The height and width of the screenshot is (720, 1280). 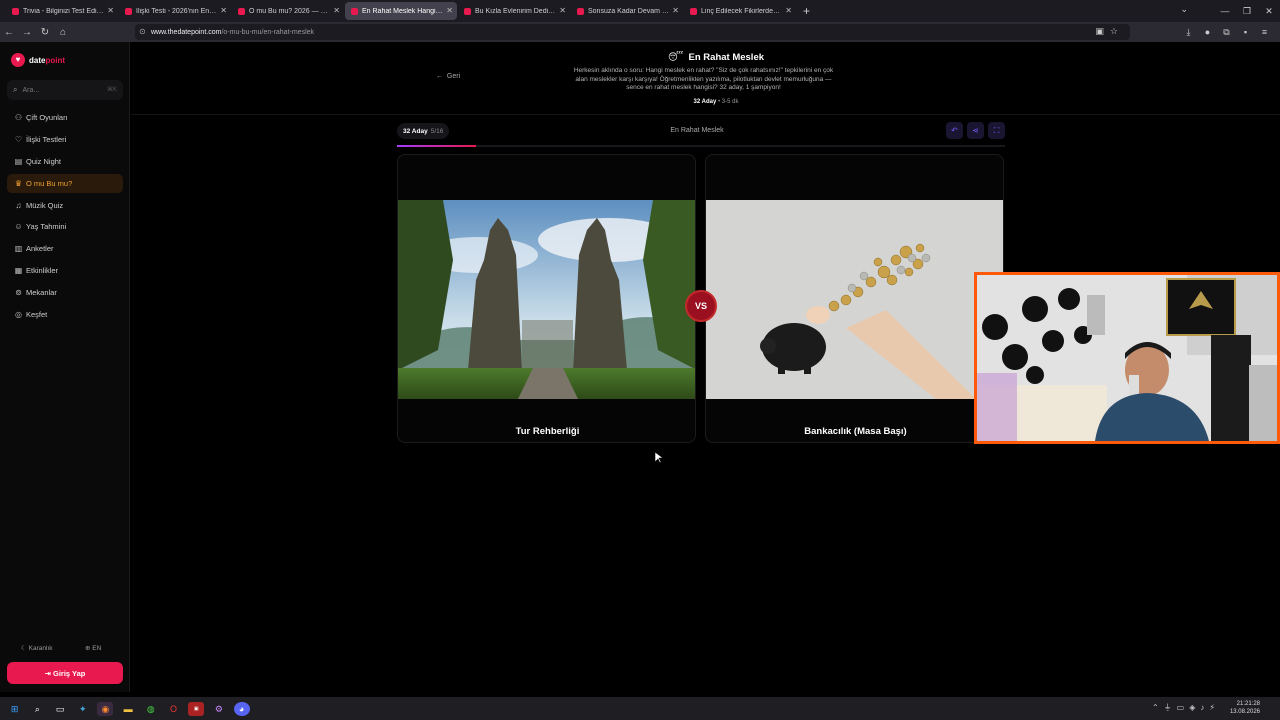 I want to click on notification-icon: ▪, so click(x=1245, y=32).